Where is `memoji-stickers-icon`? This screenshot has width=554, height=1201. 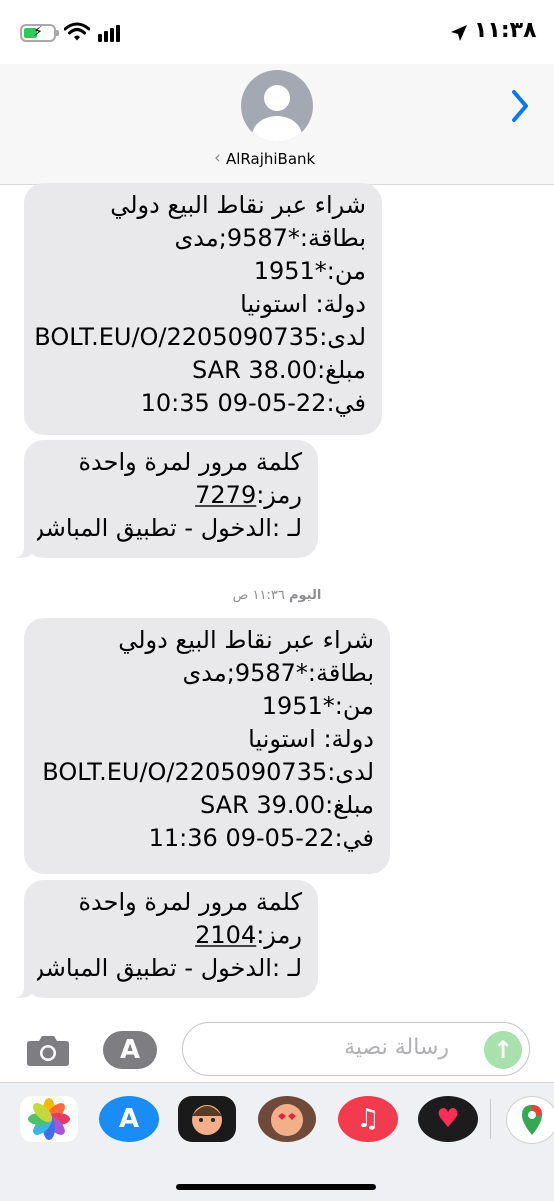 memoji-stickers-icon is located at coordinates (287, 1119).